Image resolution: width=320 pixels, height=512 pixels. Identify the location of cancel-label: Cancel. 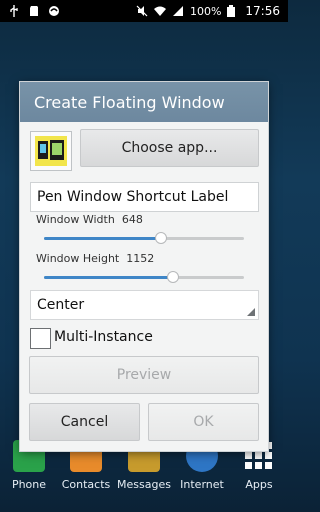
(84, 422).